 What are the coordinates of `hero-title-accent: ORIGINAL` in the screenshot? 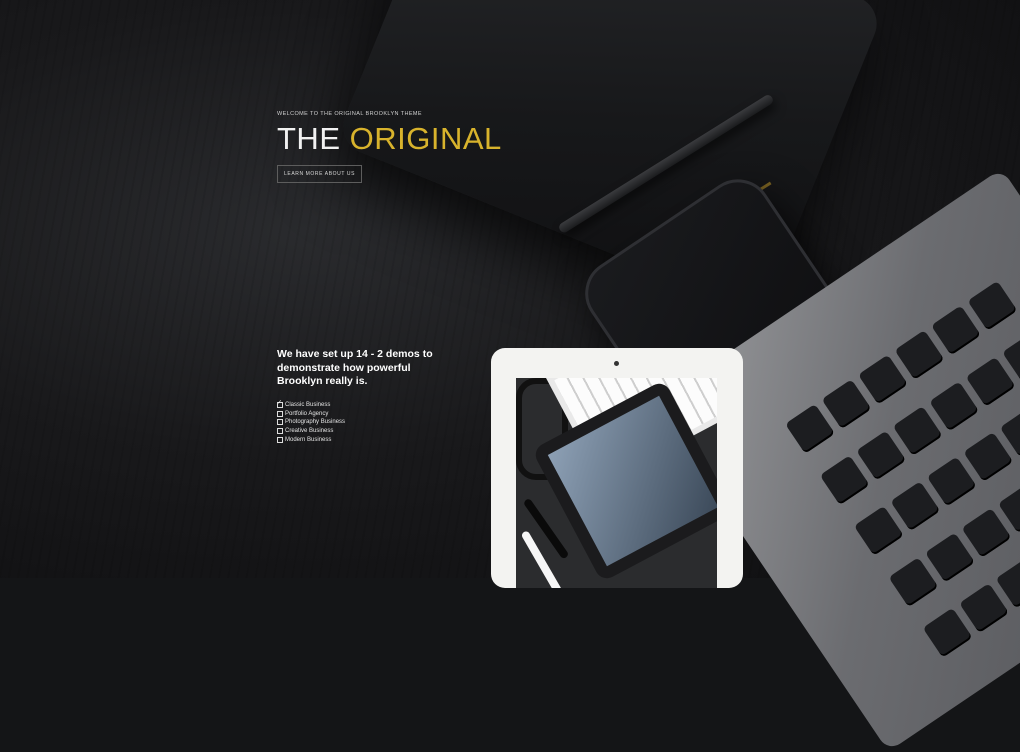 It's located at (425, 138).